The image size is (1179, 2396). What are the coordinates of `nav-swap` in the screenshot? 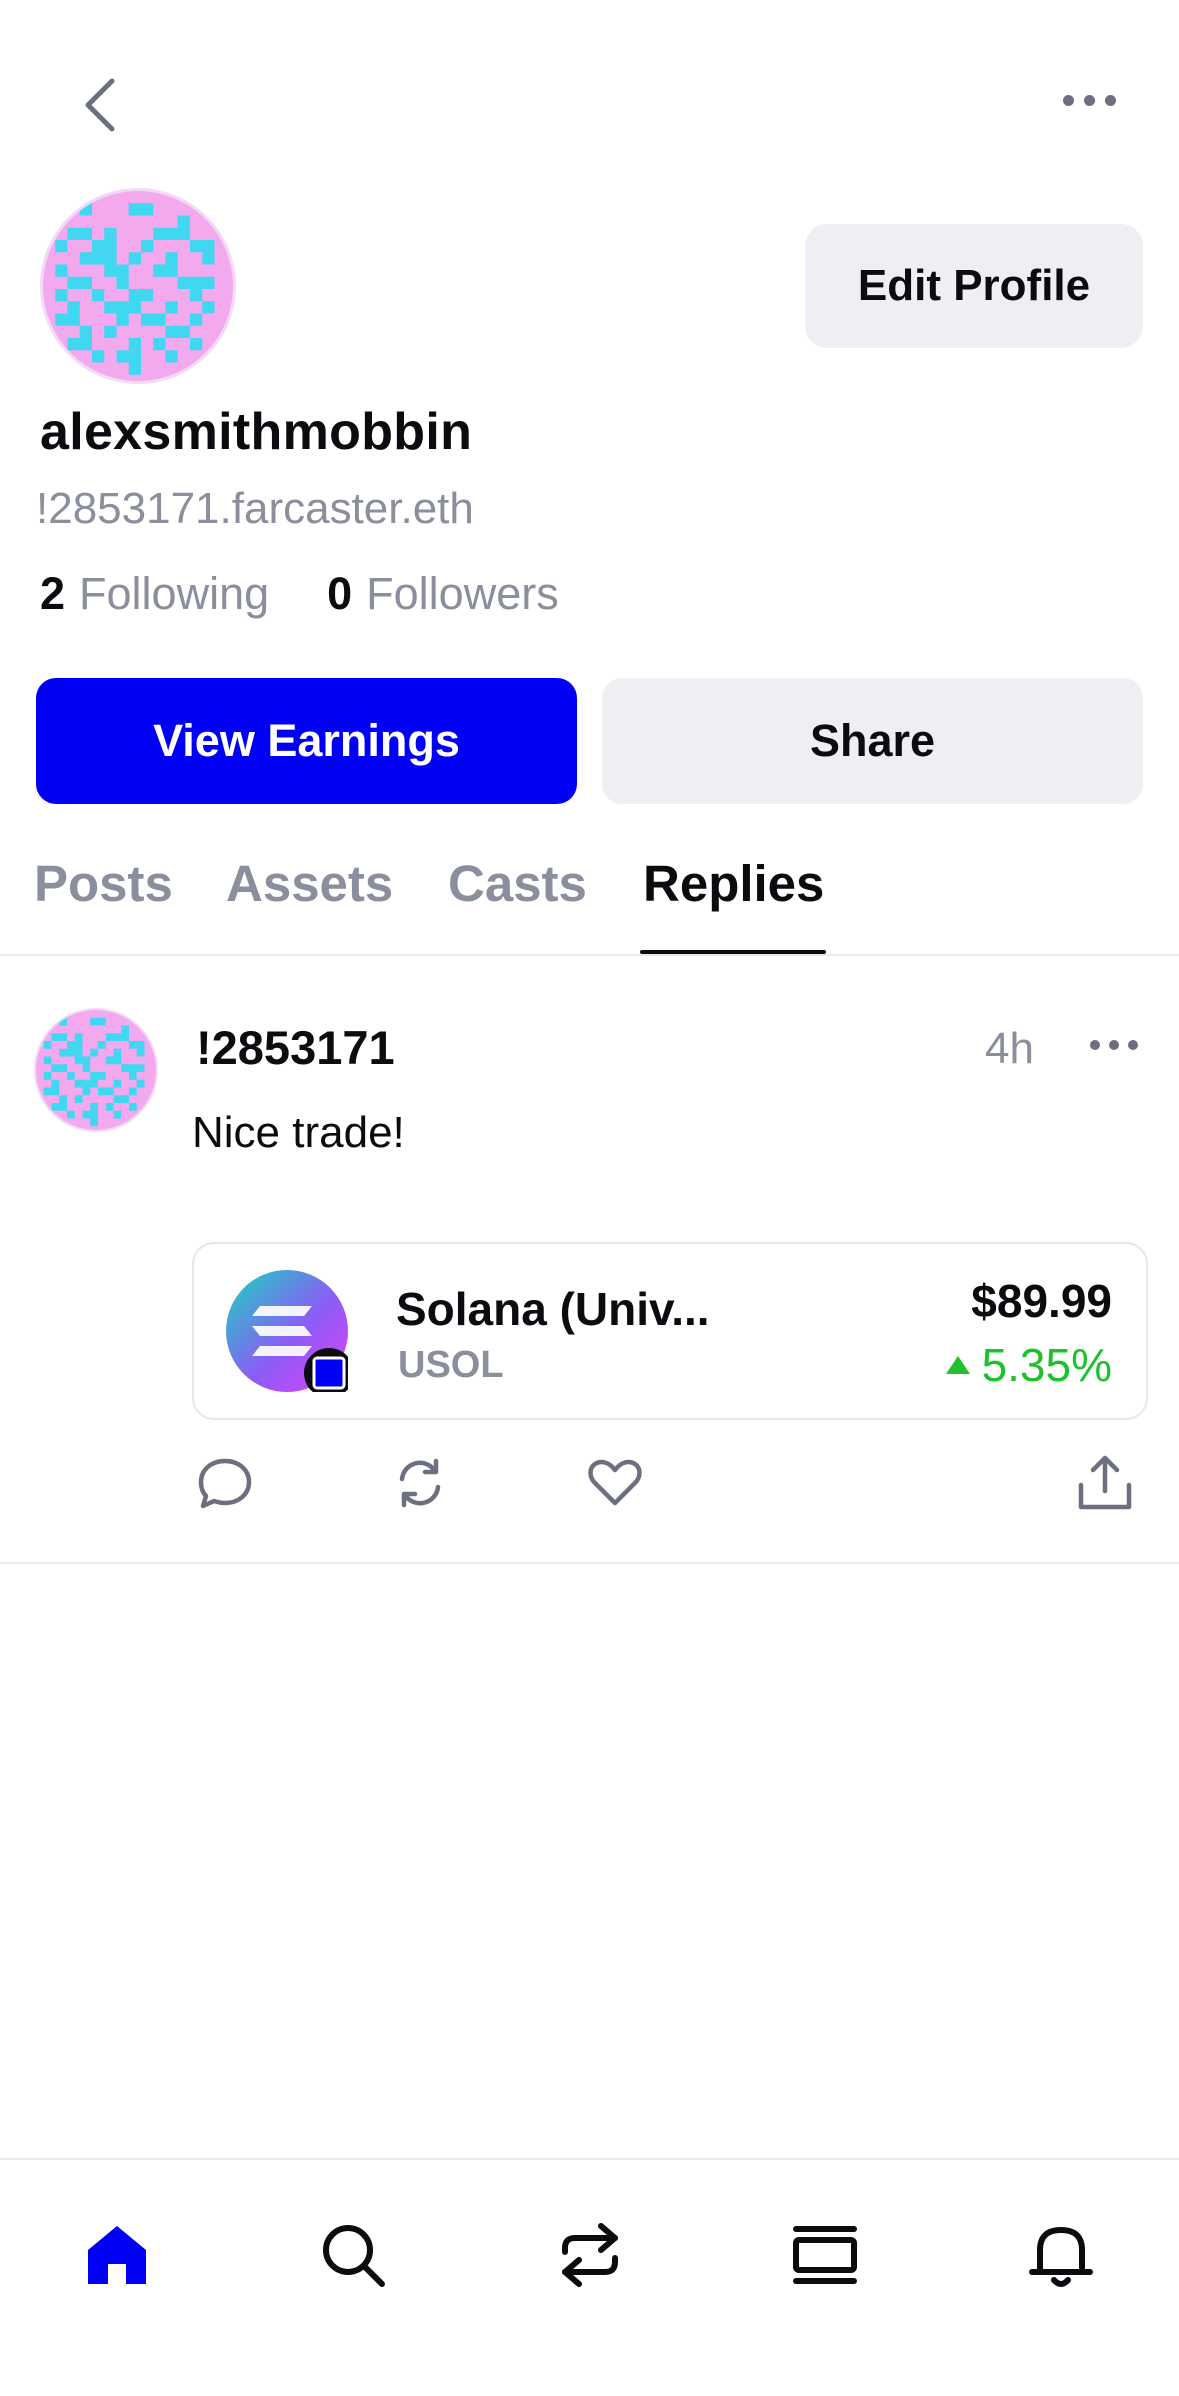 It's located at (590, 2255).